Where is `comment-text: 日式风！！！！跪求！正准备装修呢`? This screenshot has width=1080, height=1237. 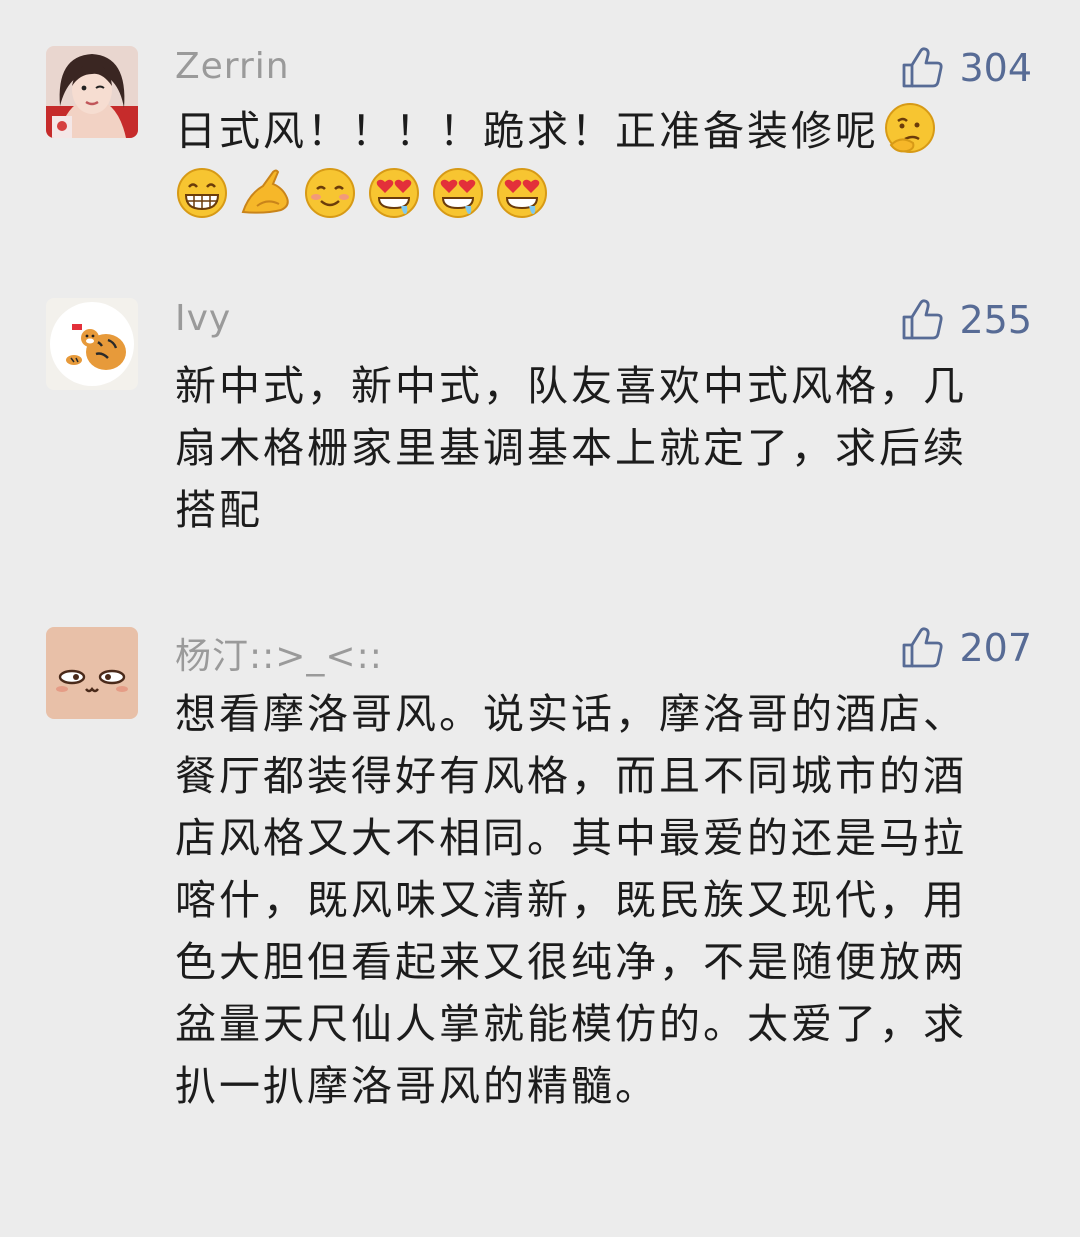
comment-text: 日式风！！！！跪求！正准备装修呢 is located at coordinates (590, 131).